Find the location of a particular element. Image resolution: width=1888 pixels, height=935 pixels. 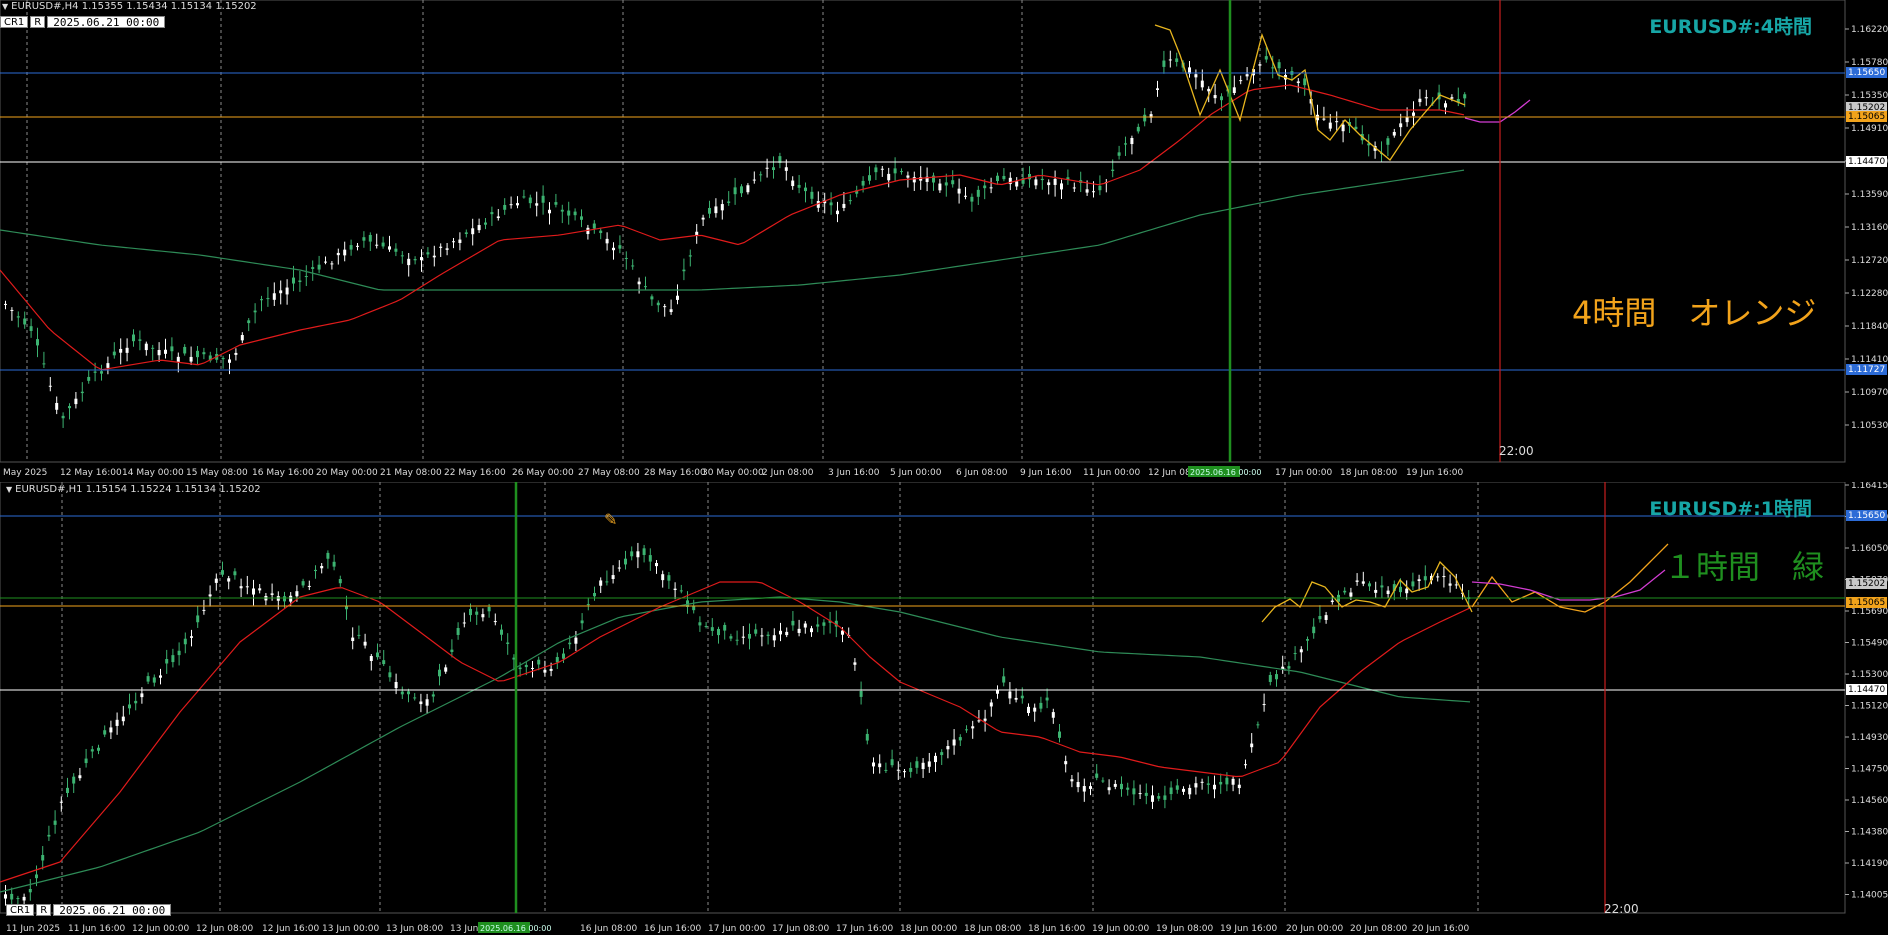

time-axis-label: 18 Jun 16:00 is located at coordinates (1056, 929).